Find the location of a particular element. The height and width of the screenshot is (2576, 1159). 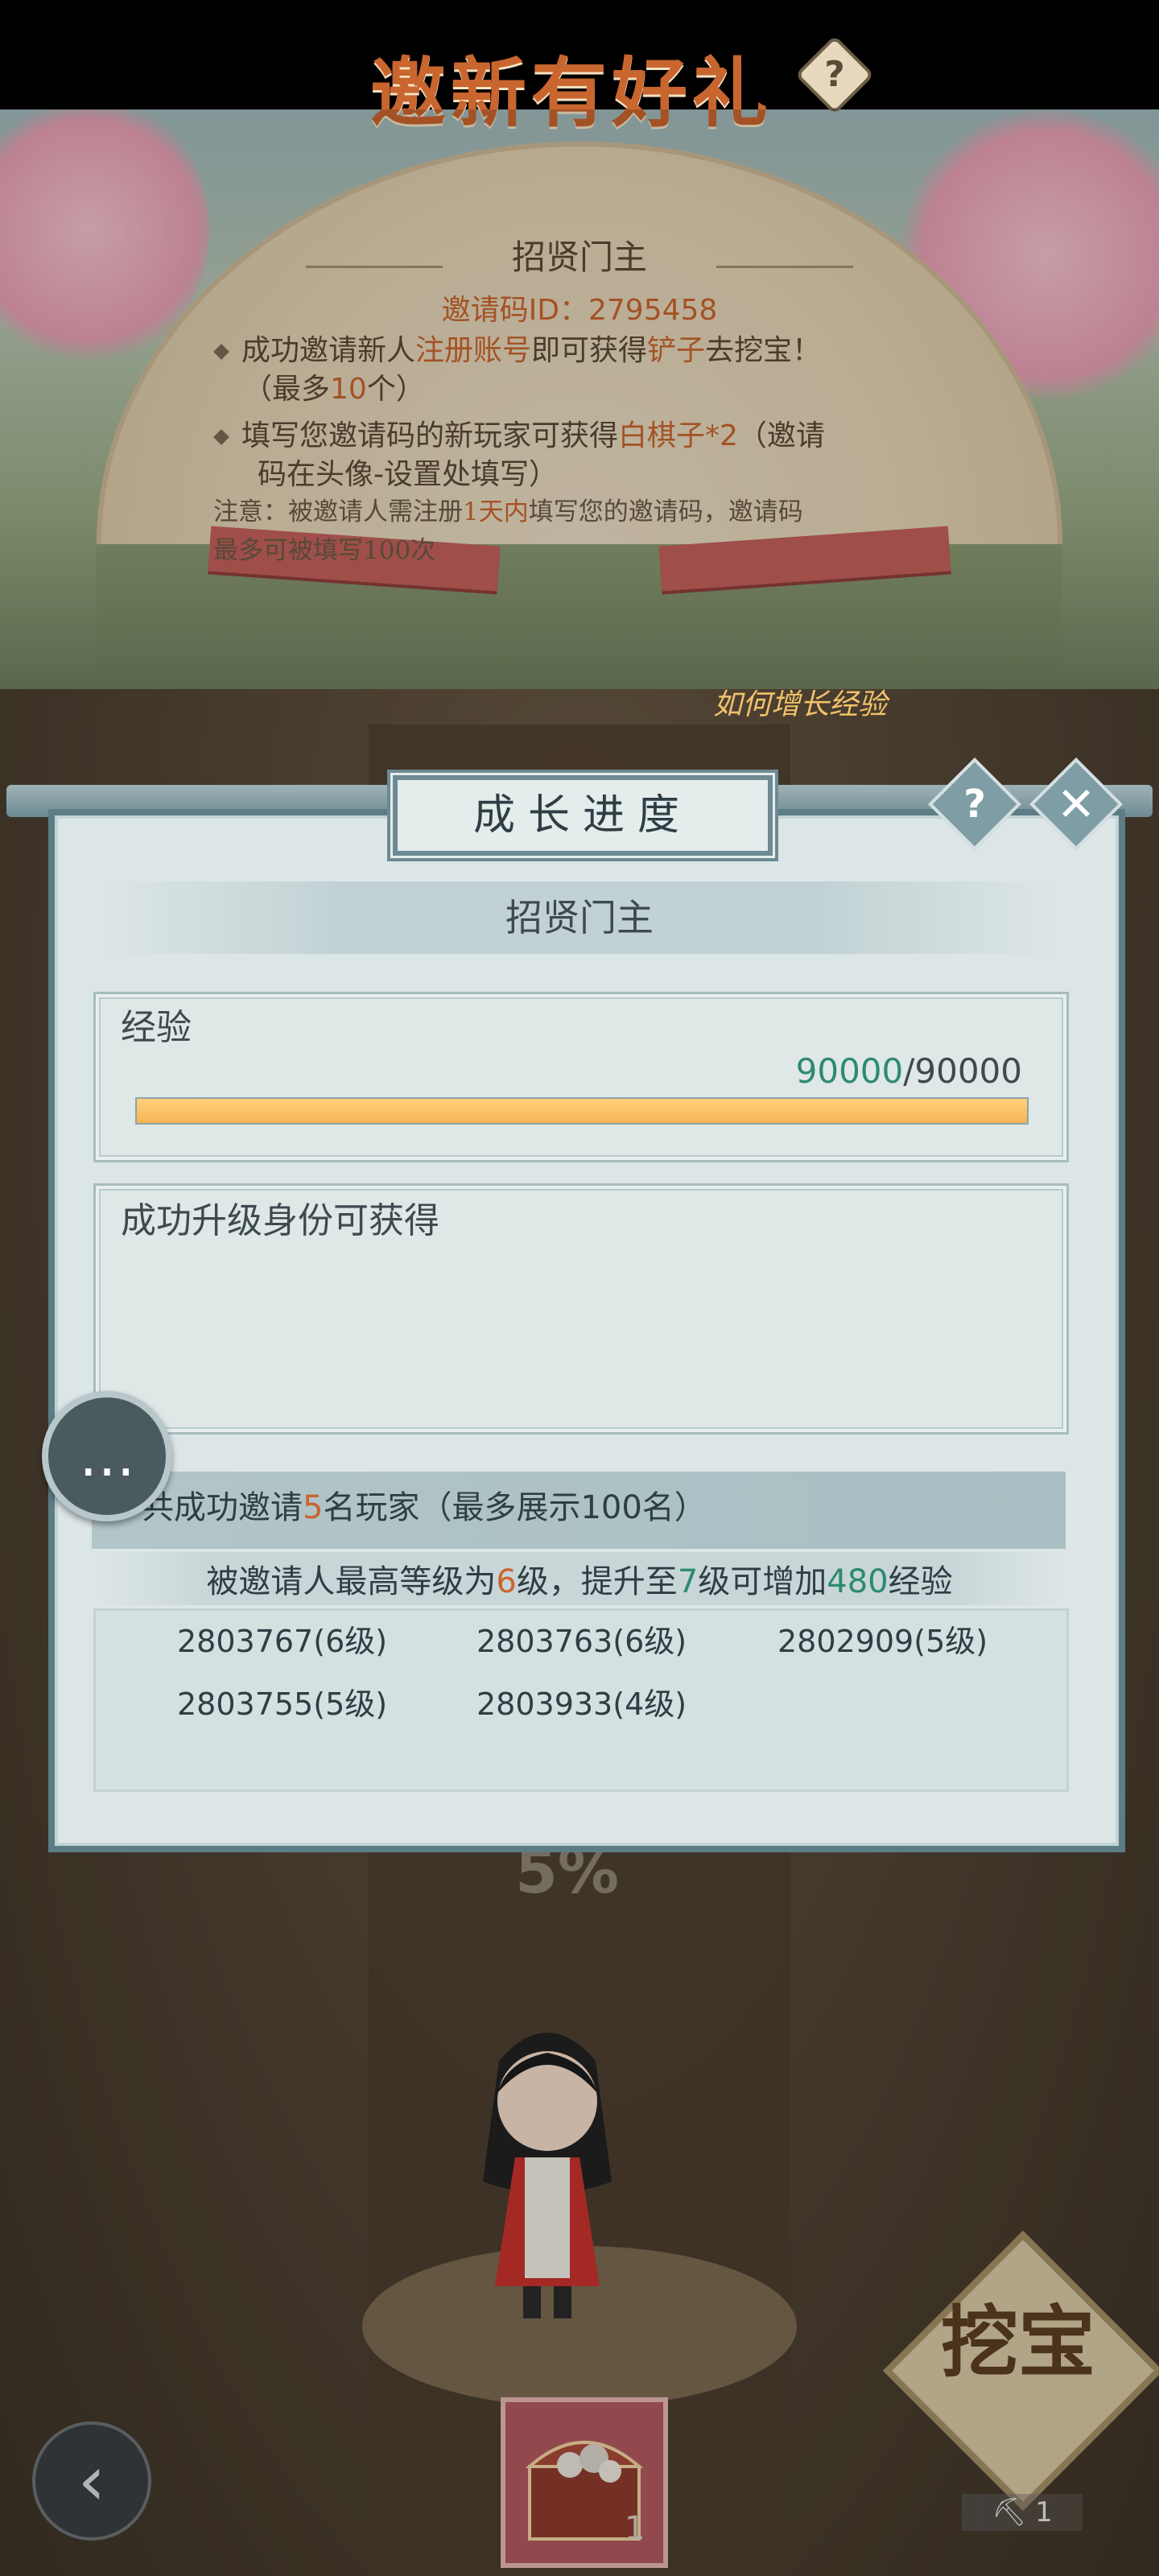

list-item: 2803933(4级) is located at coordinates (581, 1704).